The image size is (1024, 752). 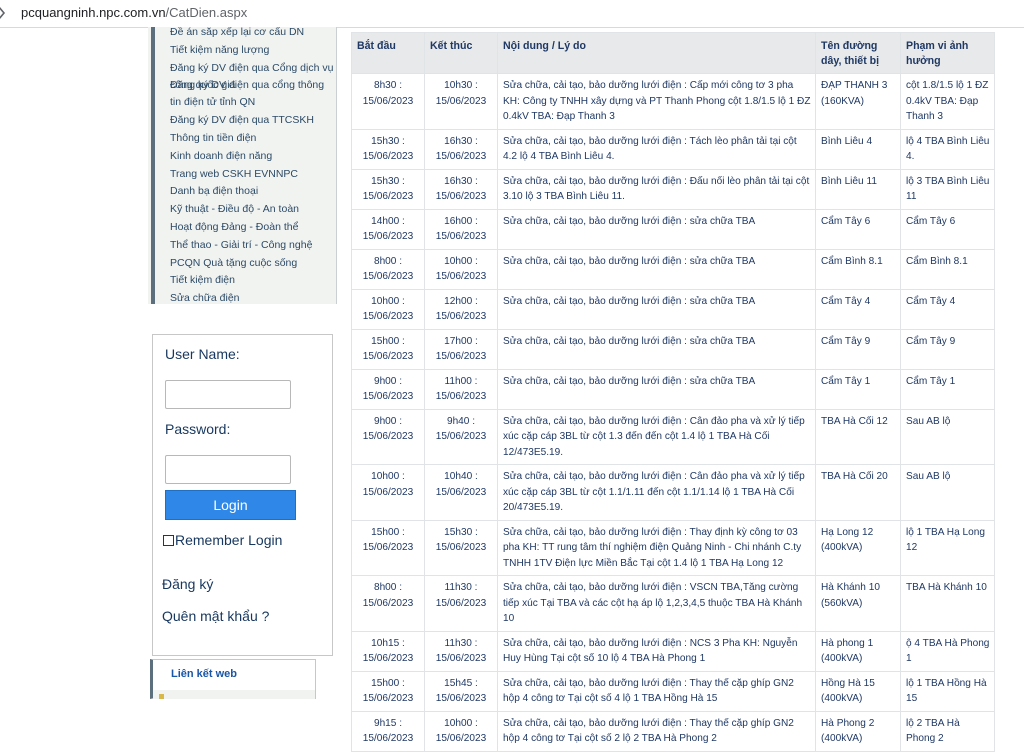 What do you see at coordinates (388, 389) in the screenshot?
I see `cell-start: 9h00 :15/06/2023` at bounding box center [388, 389].